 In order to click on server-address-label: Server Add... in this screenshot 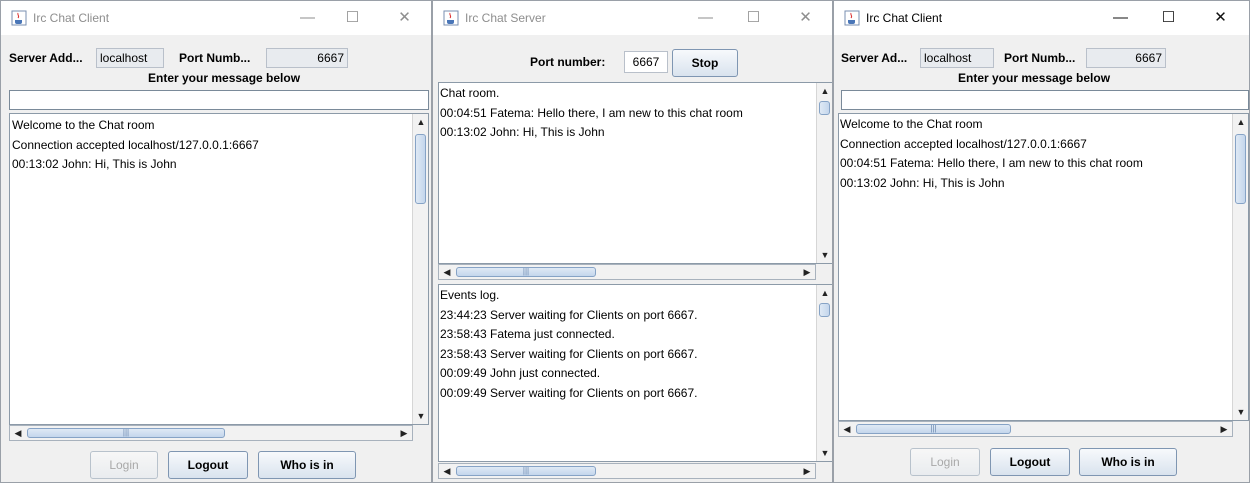, I will do `click(46, 58)`.